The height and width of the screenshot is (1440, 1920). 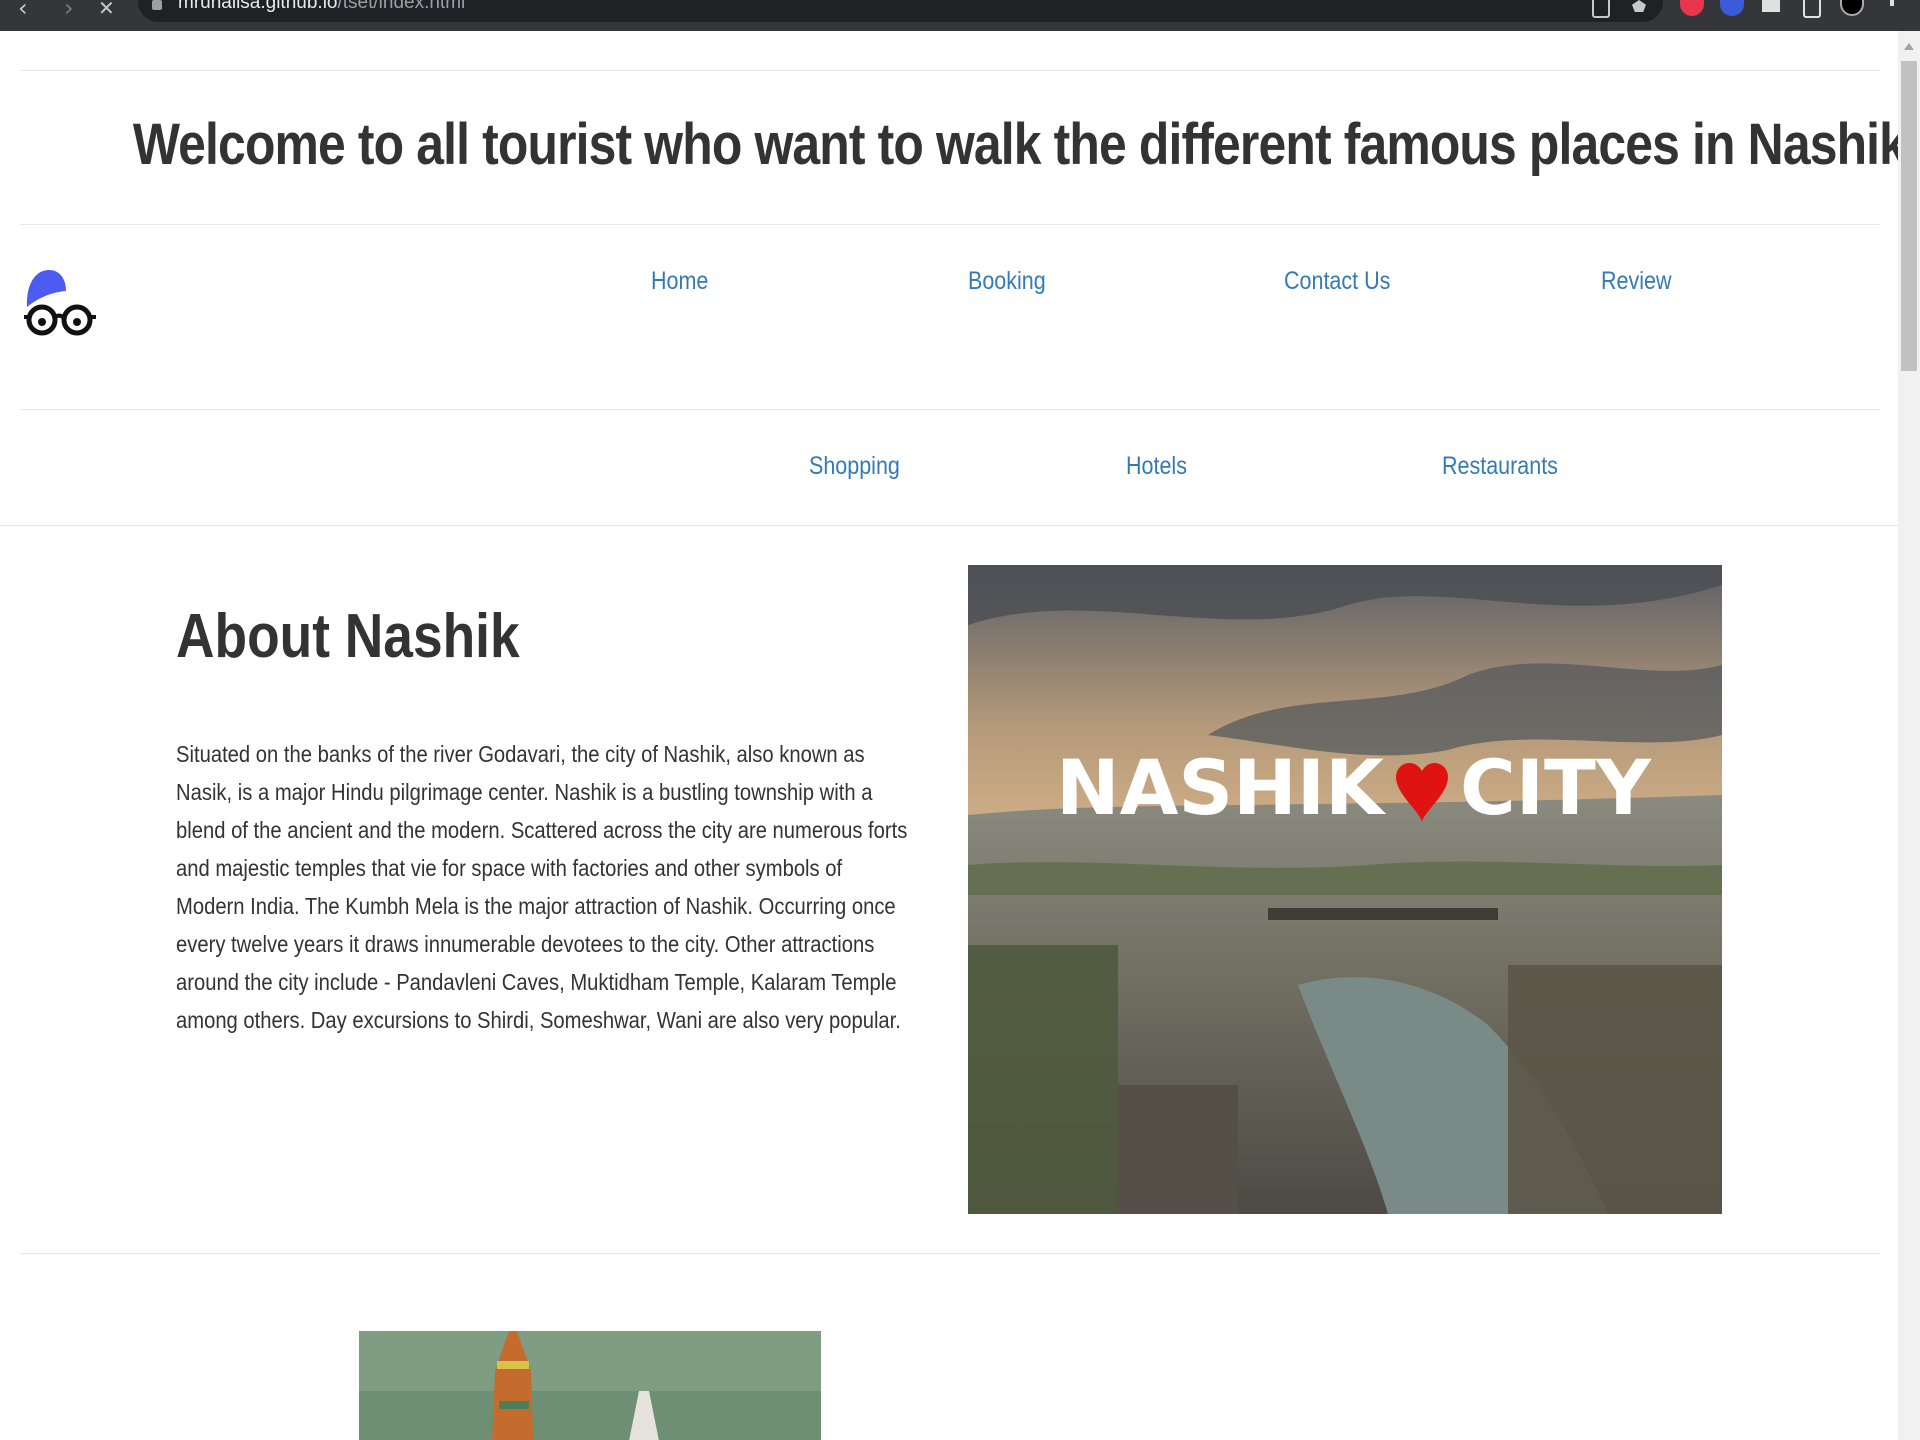 What do you see at coordinates (1892, 3) in the screenshot?
I see `menu-dots-icon` at bounding box center [1892, 3].